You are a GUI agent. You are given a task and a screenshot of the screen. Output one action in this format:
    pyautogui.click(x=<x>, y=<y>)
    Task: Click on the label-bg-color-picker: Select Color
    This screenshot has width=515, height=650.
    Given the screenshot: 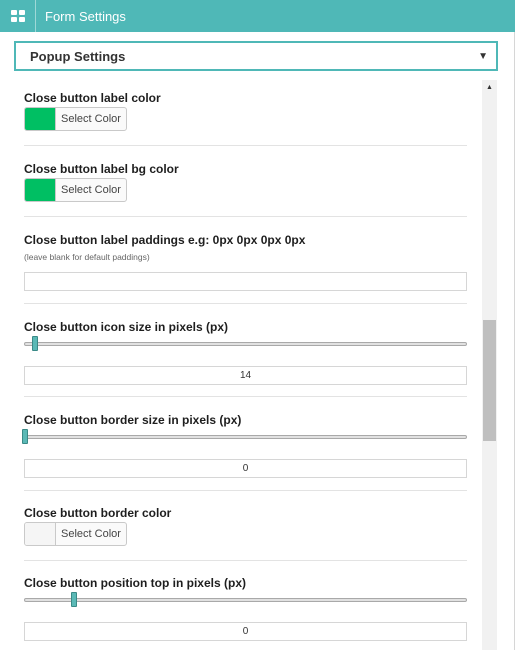 What is the action you would take?
    pyautogui.click(x=75, y=190)
    